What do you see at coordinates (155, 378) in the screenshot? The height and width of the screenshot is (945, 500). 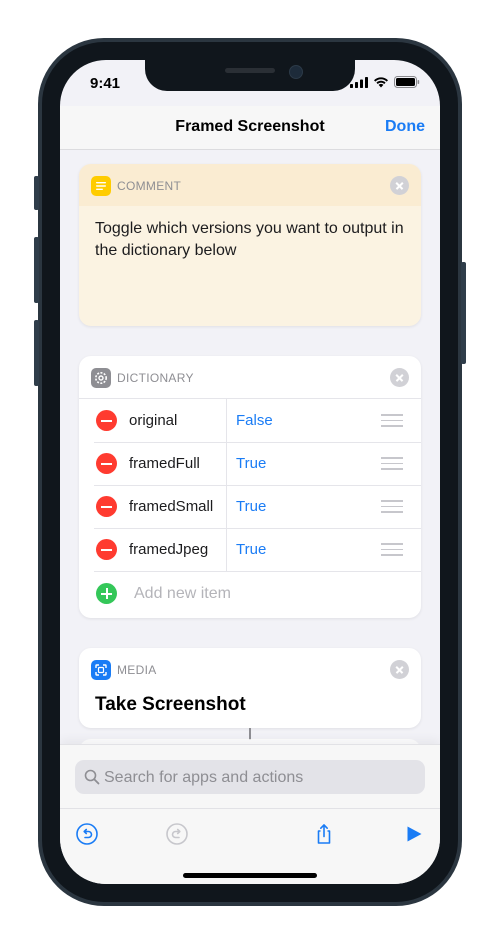 I see `dictionary-card-title: DICTIONARY` at bounding box center [155, 378].